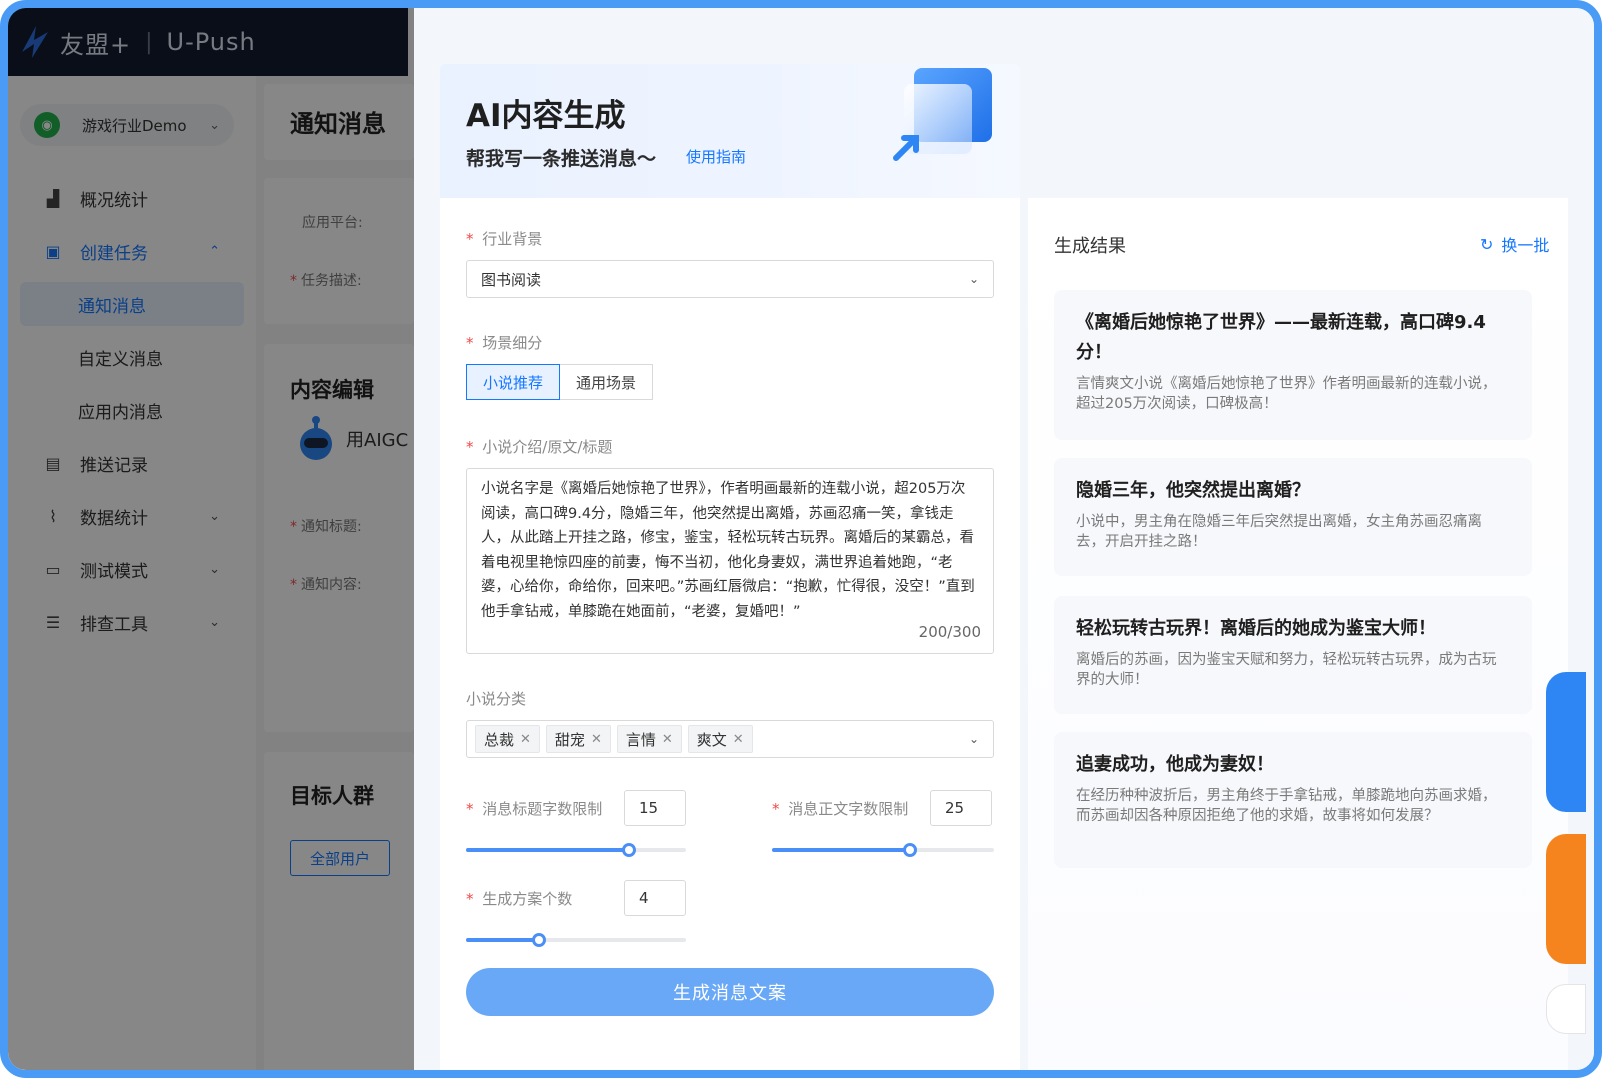  I want to click on floating-collapse-tab, so click(1566, 1009).